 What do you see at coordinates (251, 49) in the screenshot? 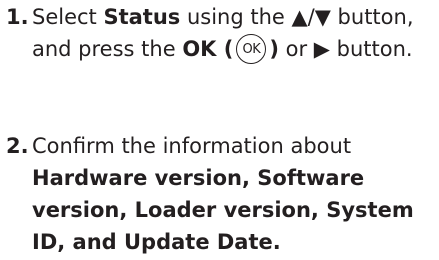
I see `ok-button-icon: OK` at bounding box center [251, 49].